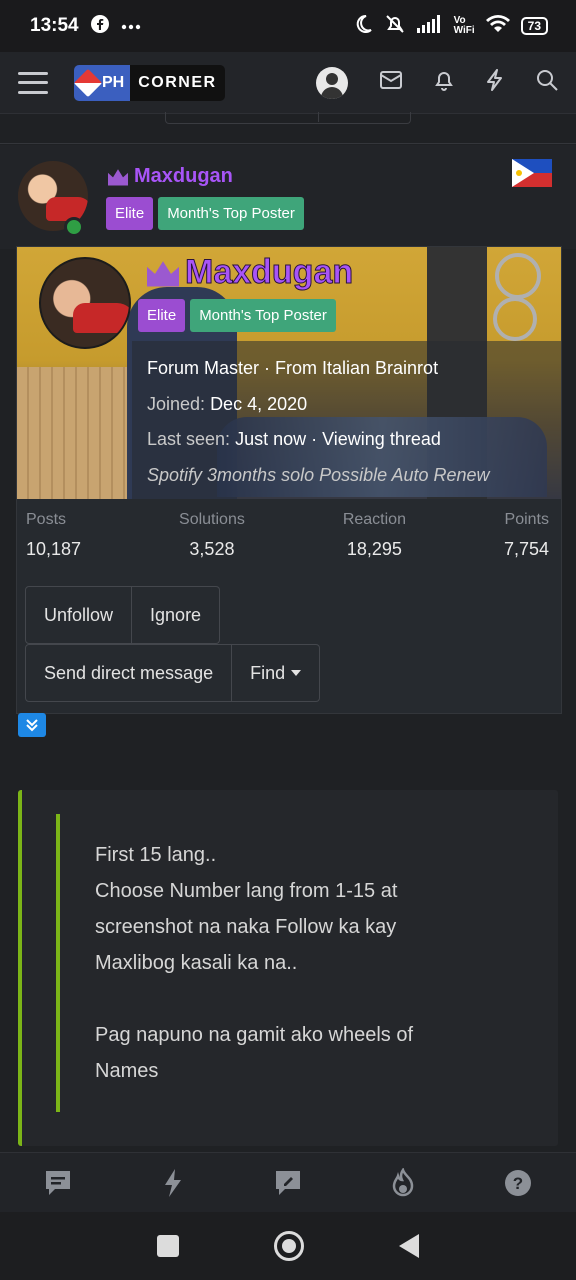  I want to click on bottom-tab-bar: ?, so click(288, 1182).